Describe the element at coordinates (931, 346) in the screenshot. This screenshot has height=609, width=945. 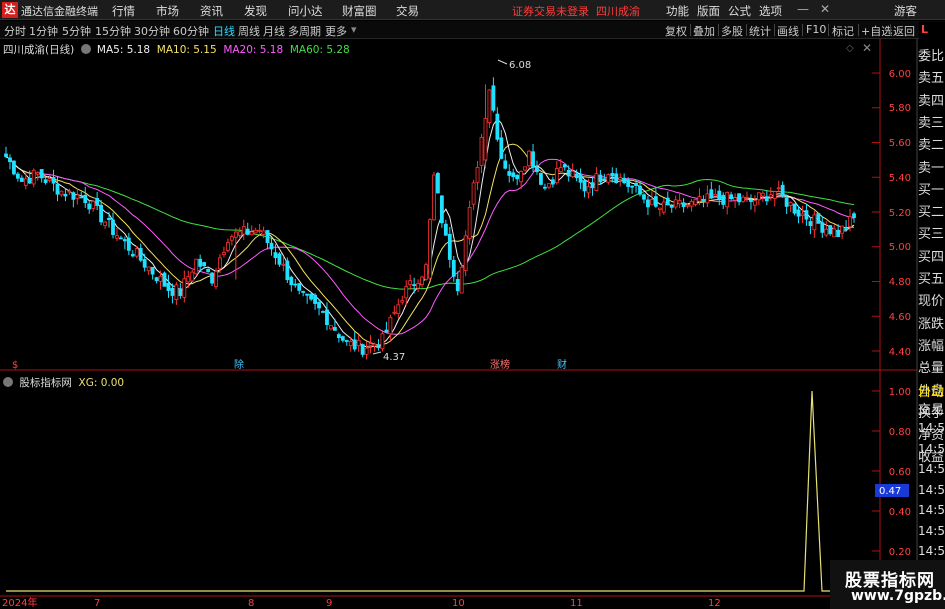
I see `side-item: 涨幅` at that location.